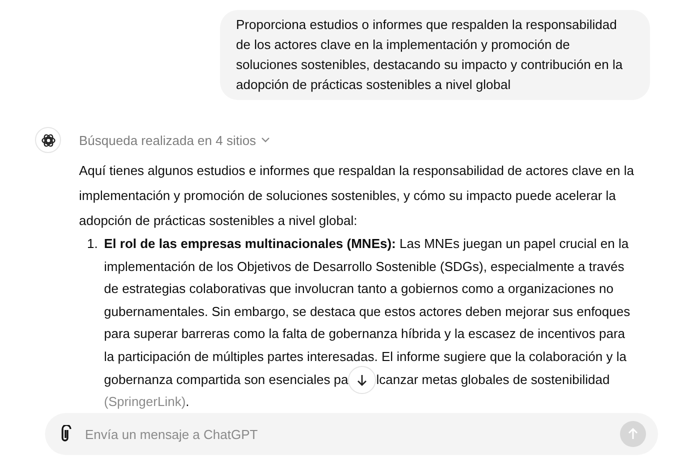 This screenshot has width=700, height=463. What do you see at coordinates (633, 434) in the screenshot?
I see `up-arrow-icon` at bounding box center [633, 434].